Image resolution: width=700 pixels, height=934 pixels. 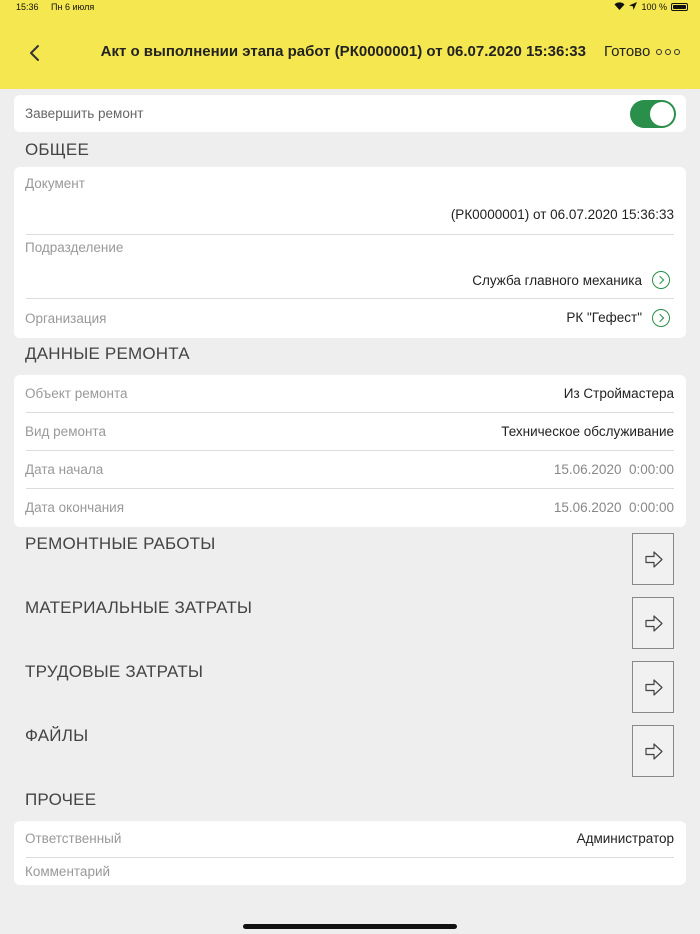 I want to click on location-arrow-icon, so click(x=633, y=7).